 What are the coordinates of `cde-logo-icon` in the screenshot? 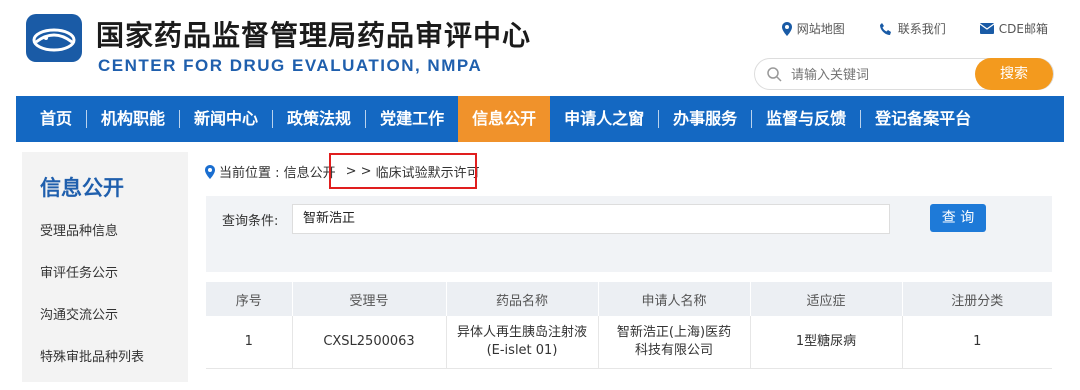 It's located at (60, 42).